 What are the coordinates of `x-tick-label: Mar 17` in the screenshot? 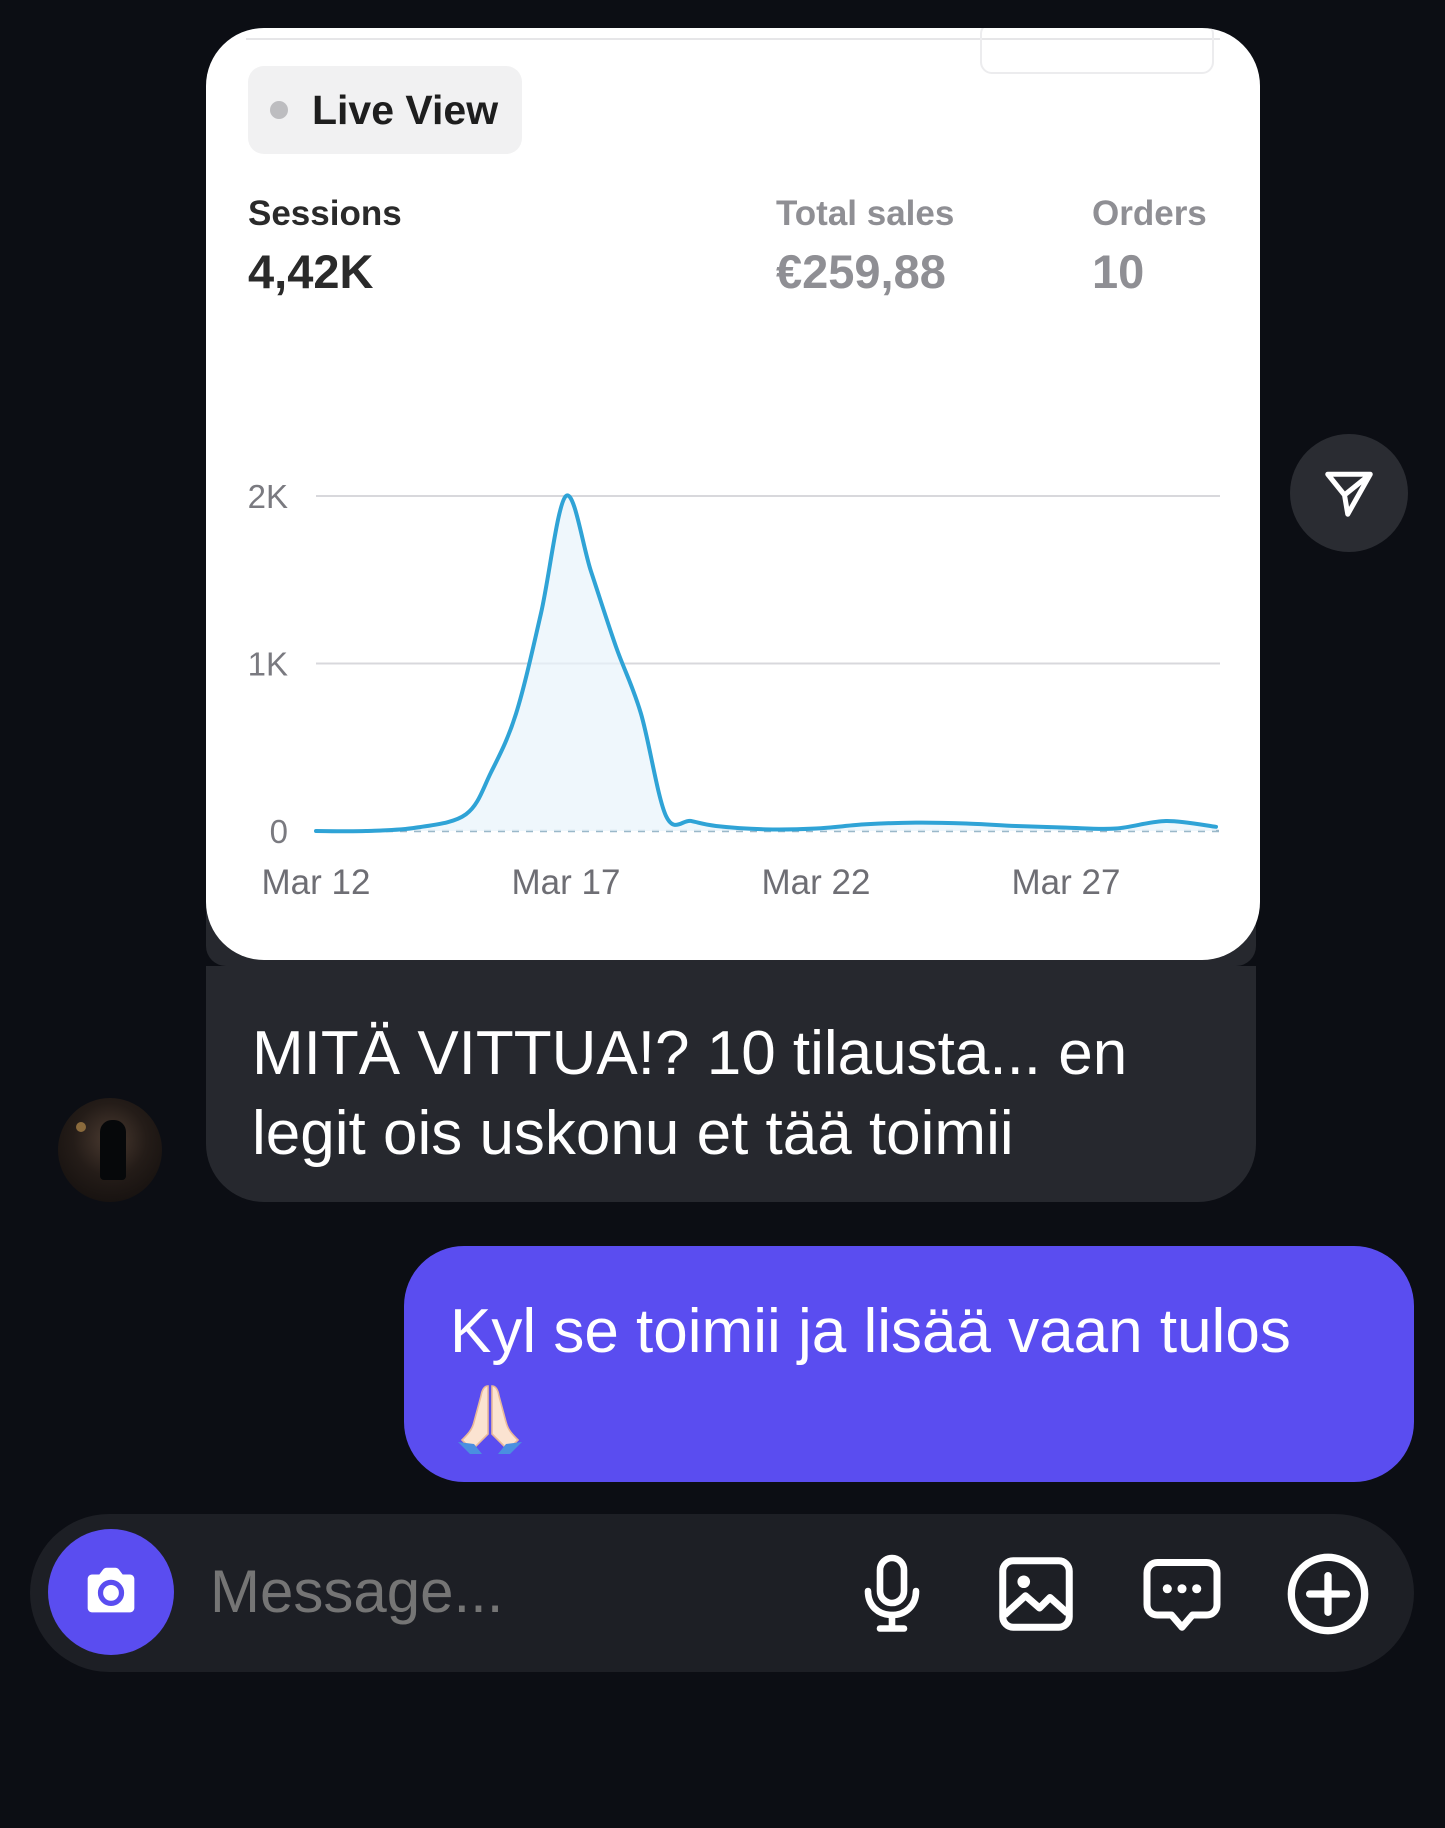 It's located at (566, 882).